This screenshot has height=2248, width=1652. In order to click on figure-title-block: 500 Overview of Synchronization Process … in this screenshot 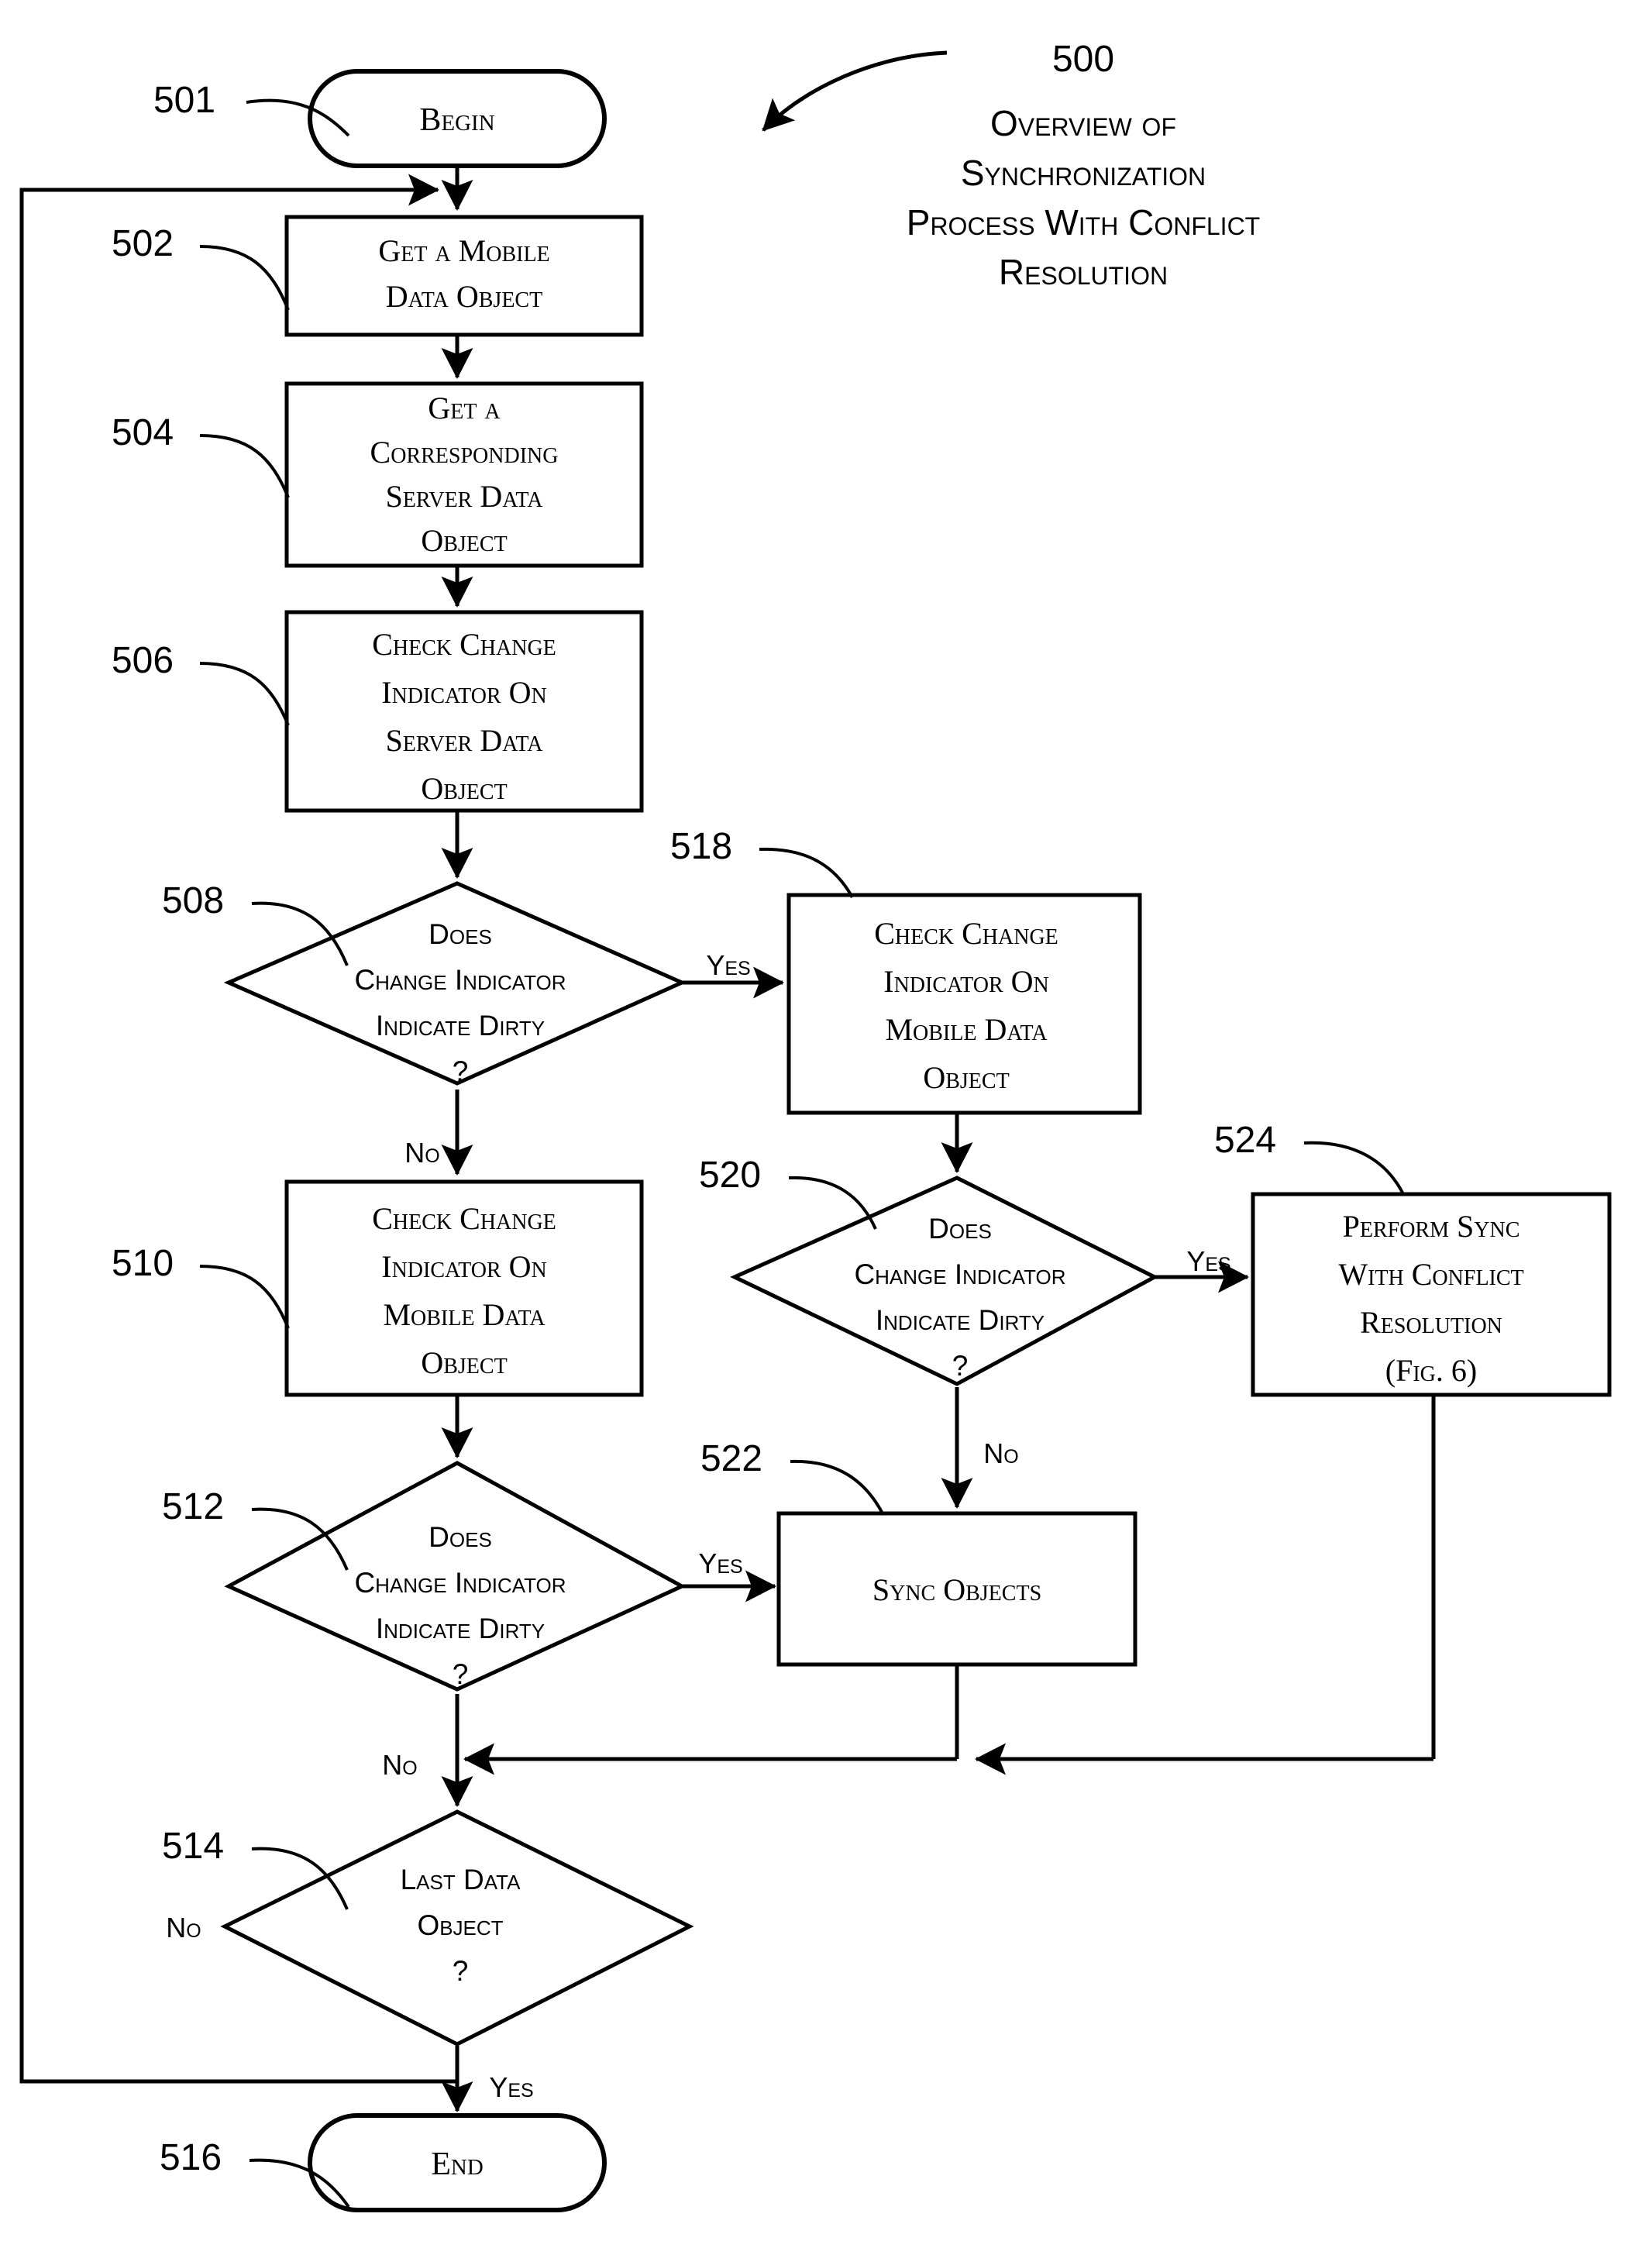, I will do `click(1011, 165)`.